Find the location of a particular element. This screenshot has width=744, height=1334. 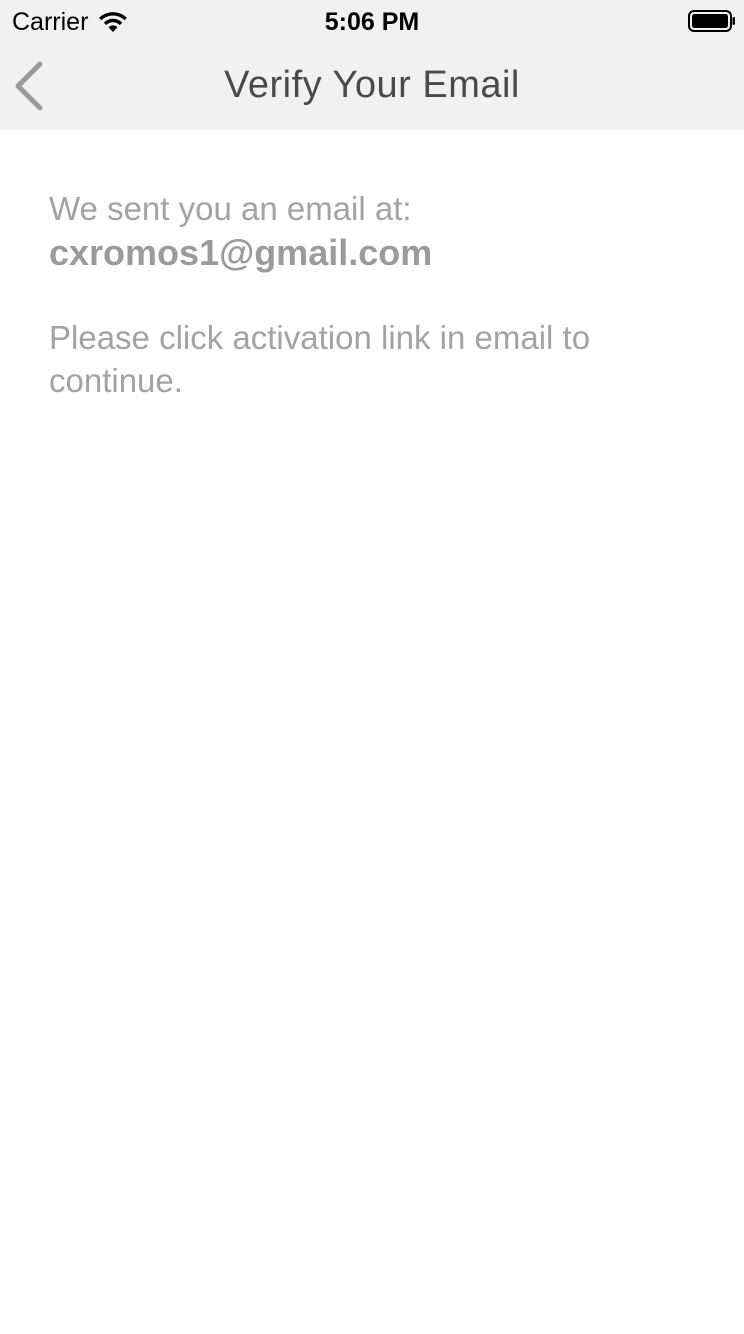

status-bar: Carrier 5:06 PM is located at coordinates (372, 22).